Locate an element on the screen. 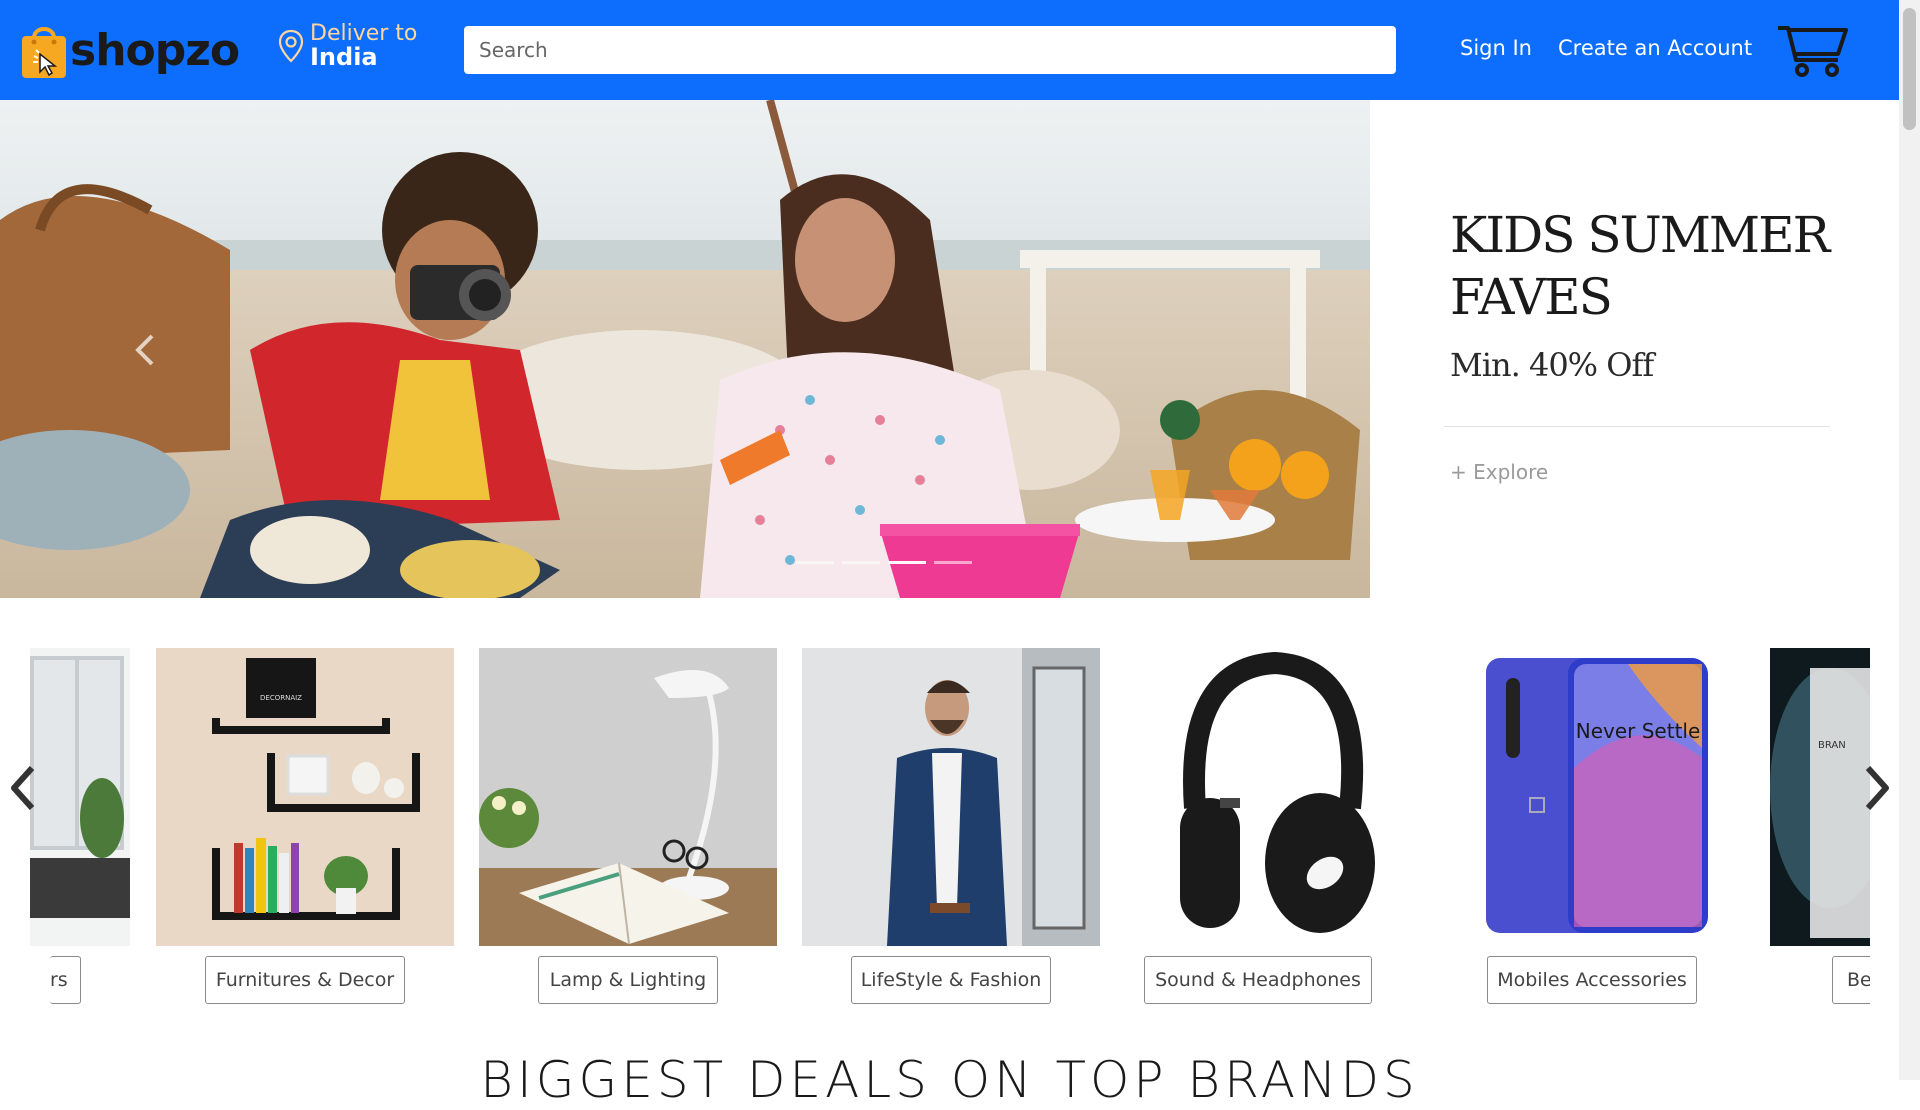 The image size is (1920, 1110). category-card: Never Settle Mobiles Accessories is located at coordinates (1597, 828).